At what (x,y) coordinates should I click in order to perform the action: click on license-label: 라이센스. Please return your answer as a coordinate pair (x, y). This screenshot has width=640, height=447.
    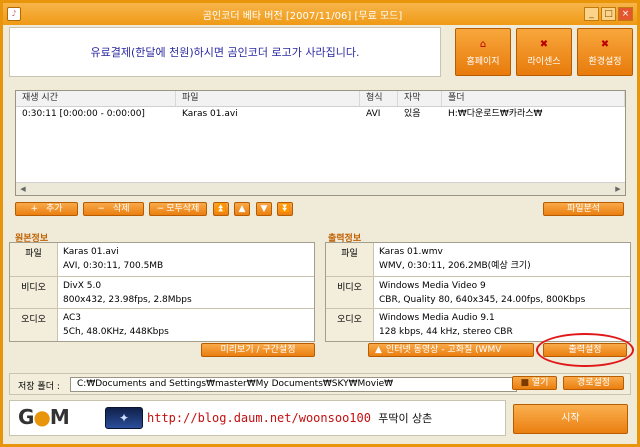
    Looking at the image, I should click on (544, 62).